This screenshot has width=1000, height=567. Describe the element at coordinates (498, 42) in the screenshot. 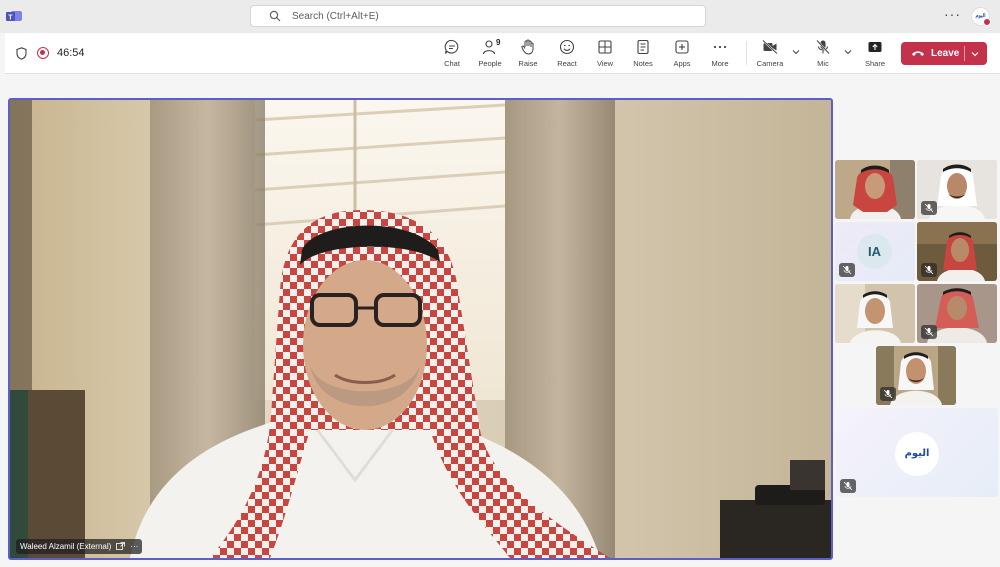

I see `people-count: 9` at that location.